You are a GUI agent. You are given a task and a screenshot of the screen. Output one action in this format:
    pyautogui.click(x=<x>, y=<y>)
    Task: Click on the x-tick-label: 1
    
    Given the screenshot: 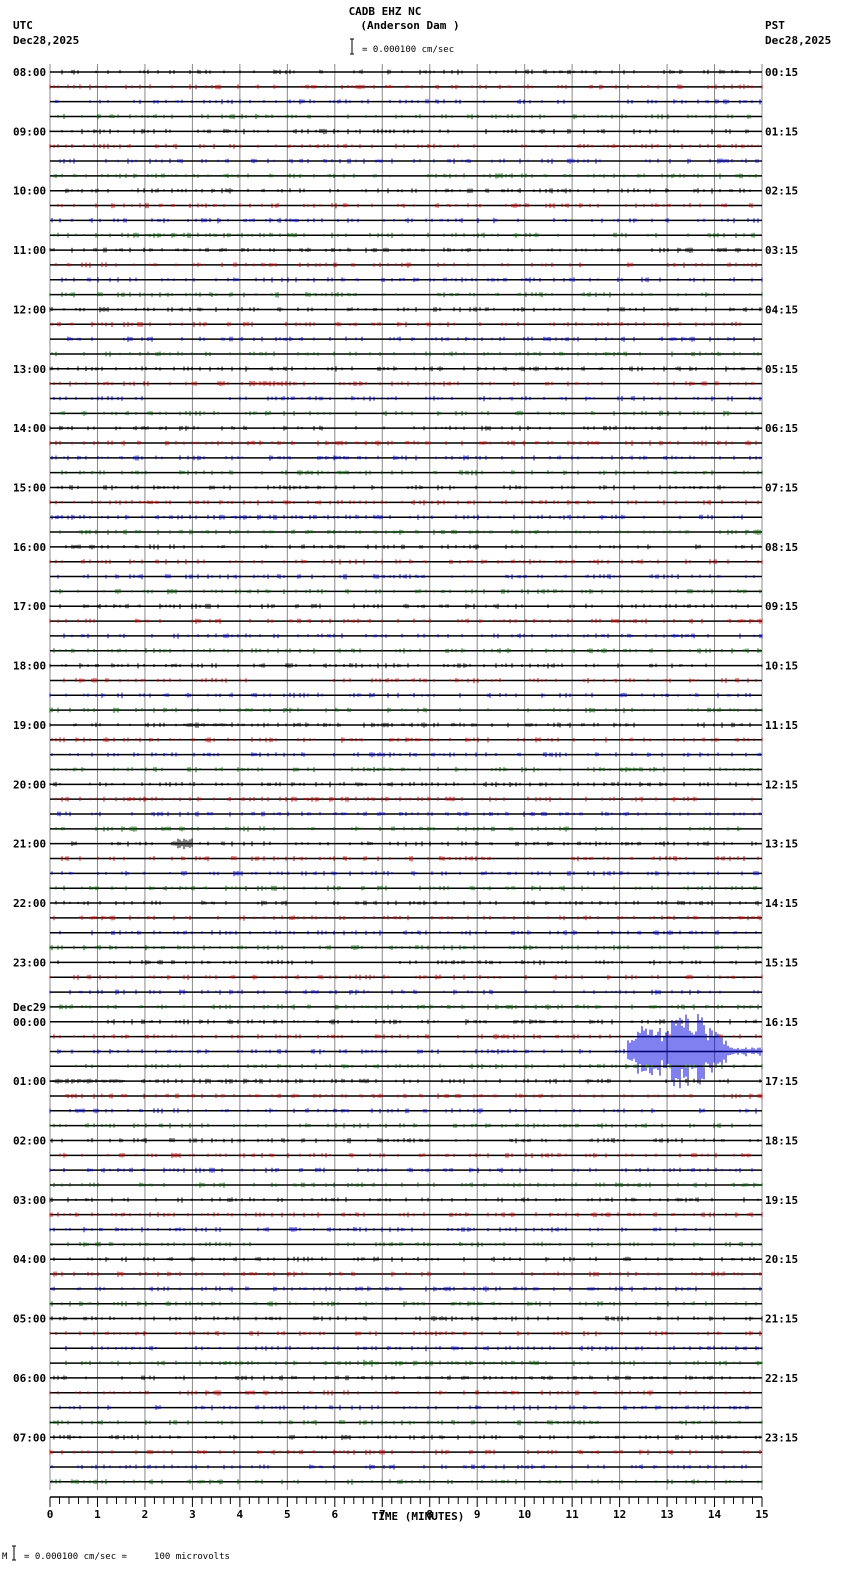 What is the action you would take?
    pyautogui.click(x=97, y=1514)
    